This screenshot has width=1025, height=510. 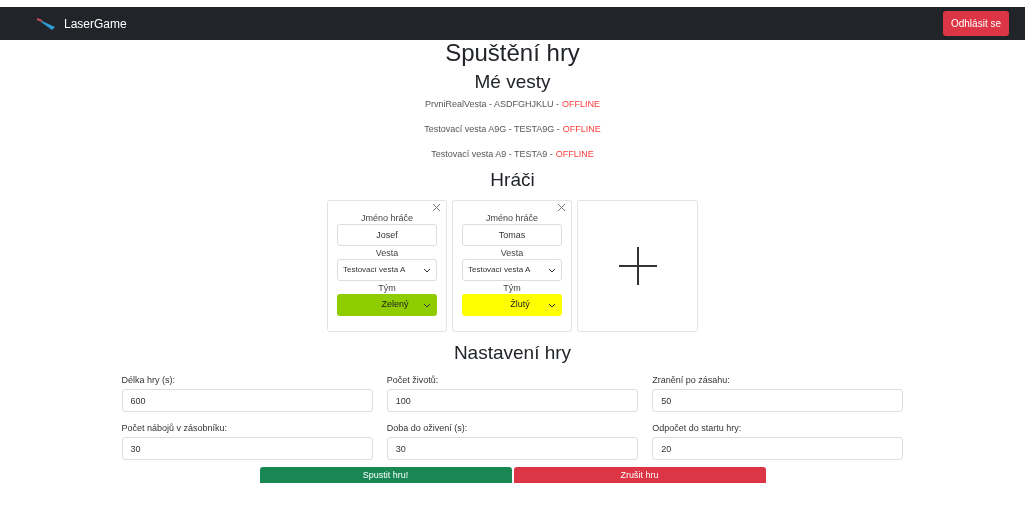 I want to click on section-heading: Hráči, so click(x=512, y=180).